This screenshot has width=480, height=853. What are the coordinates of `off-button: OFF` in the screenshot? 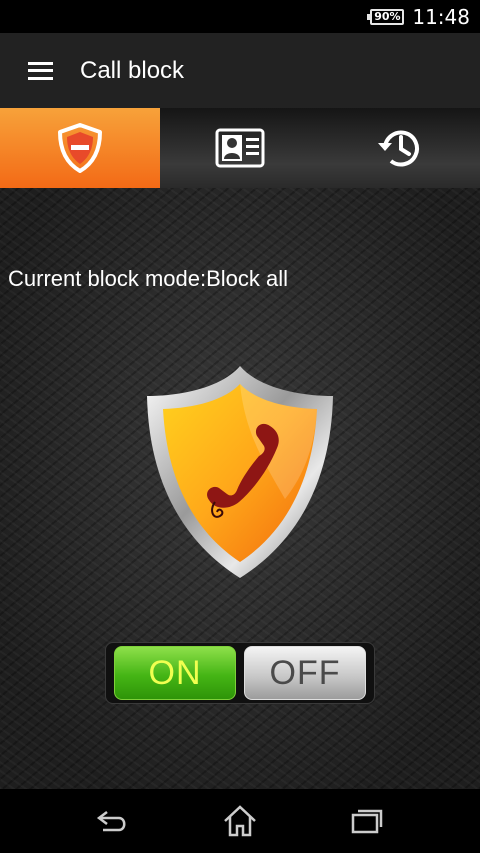 It's located at (305, 673).